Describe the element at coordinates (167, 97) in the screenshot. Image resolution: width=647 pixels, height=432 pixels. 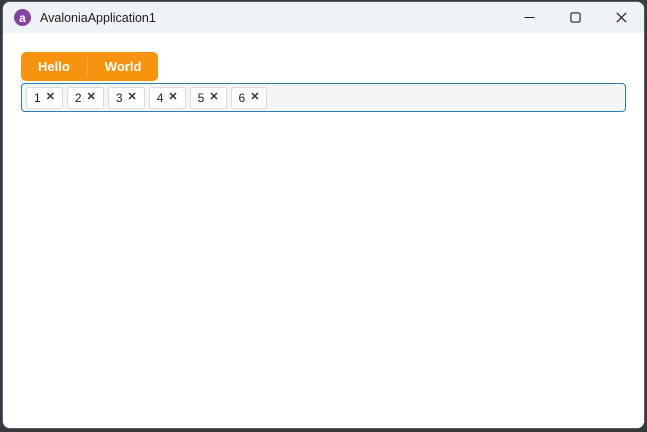
I see `chip: 4 ✕` at that location.